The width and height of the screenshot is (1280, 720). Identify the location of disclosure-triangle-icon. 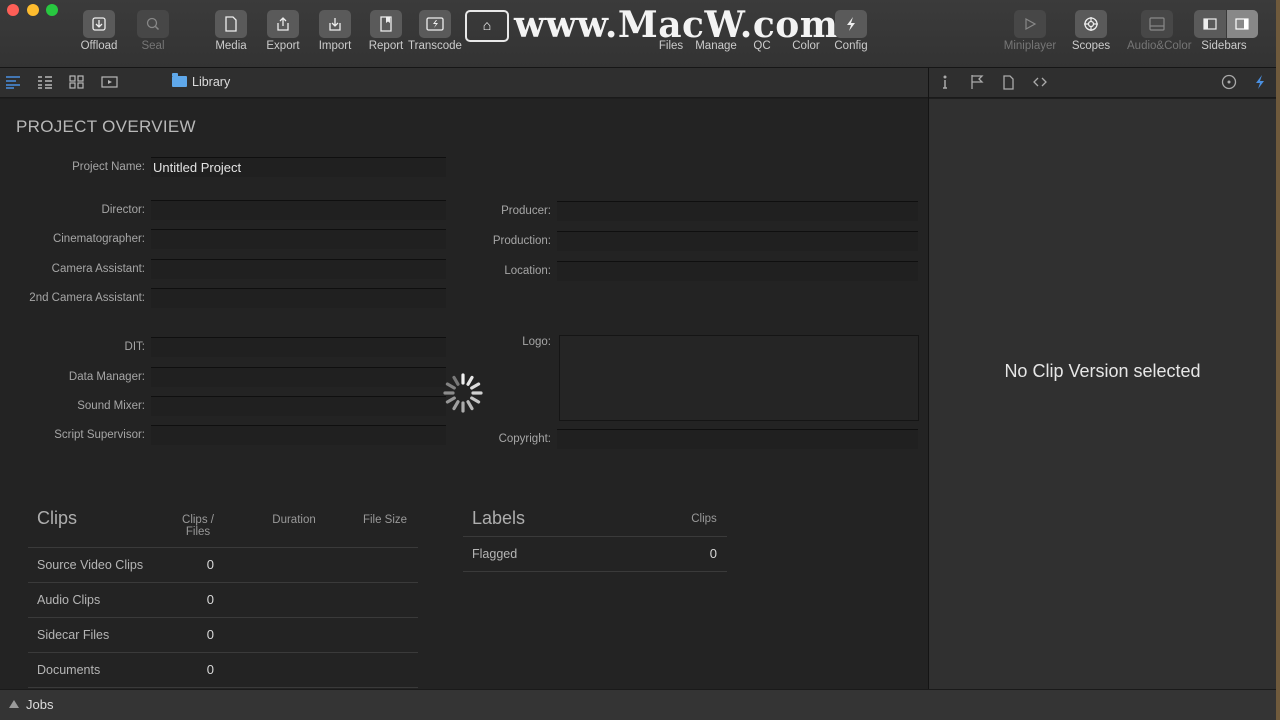
(14, 704).